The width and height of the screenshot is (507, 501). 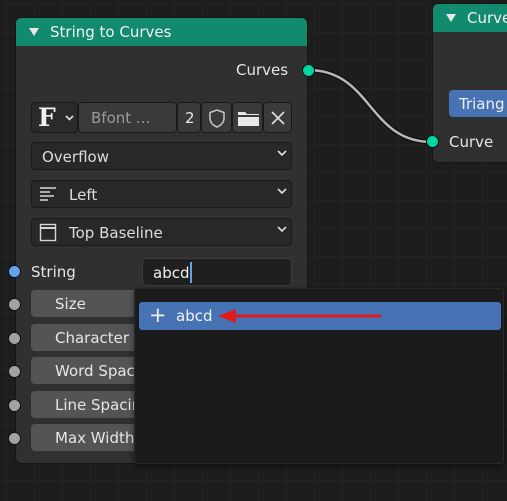 I want to click on annotation-arrow, so click(x=299, y=316).